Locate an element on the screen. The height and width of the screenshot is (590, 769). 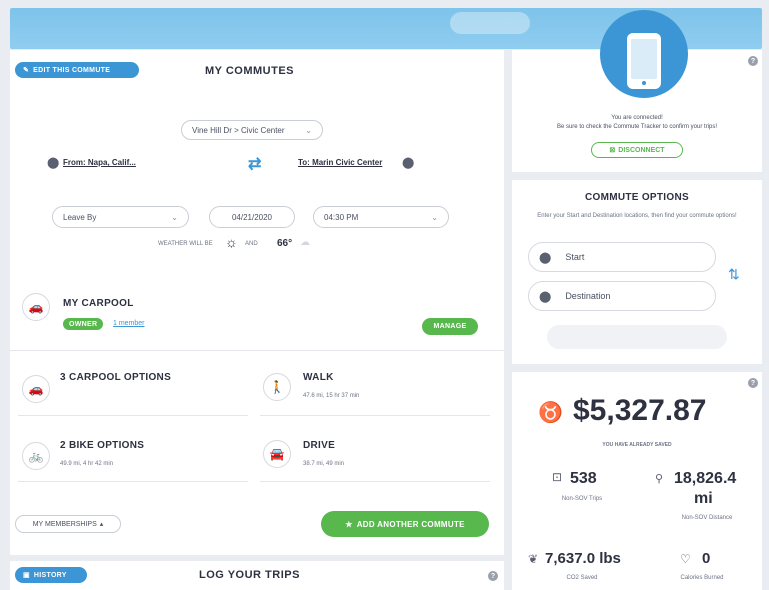
date-field: 04/21/2020 is located at coordinates (252, 217).